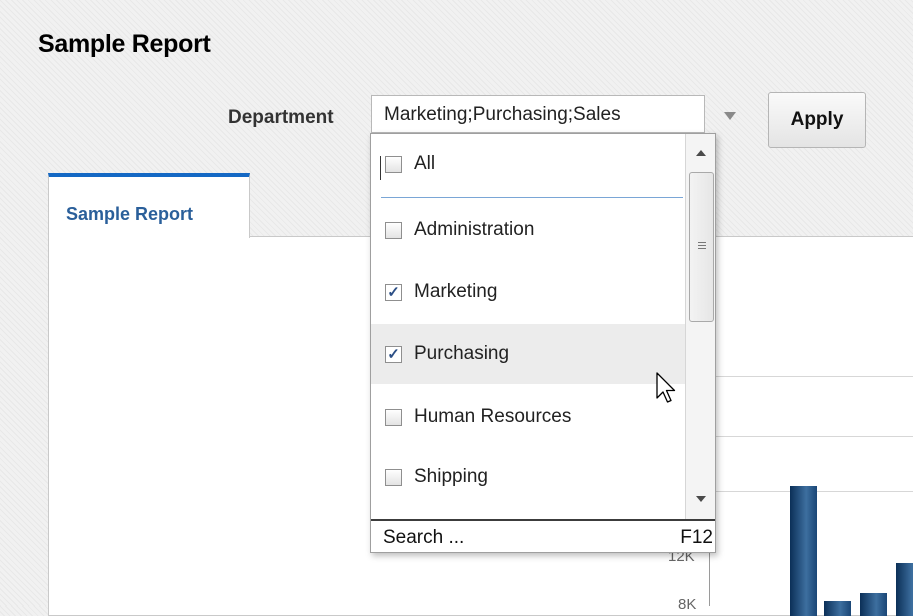 The width and height of the screenshot is (913, 616). What do you see at coordinates (687, 604) in the screenshot?
I see `chart-tick-label: 8K` at bounding box center [687, 604].